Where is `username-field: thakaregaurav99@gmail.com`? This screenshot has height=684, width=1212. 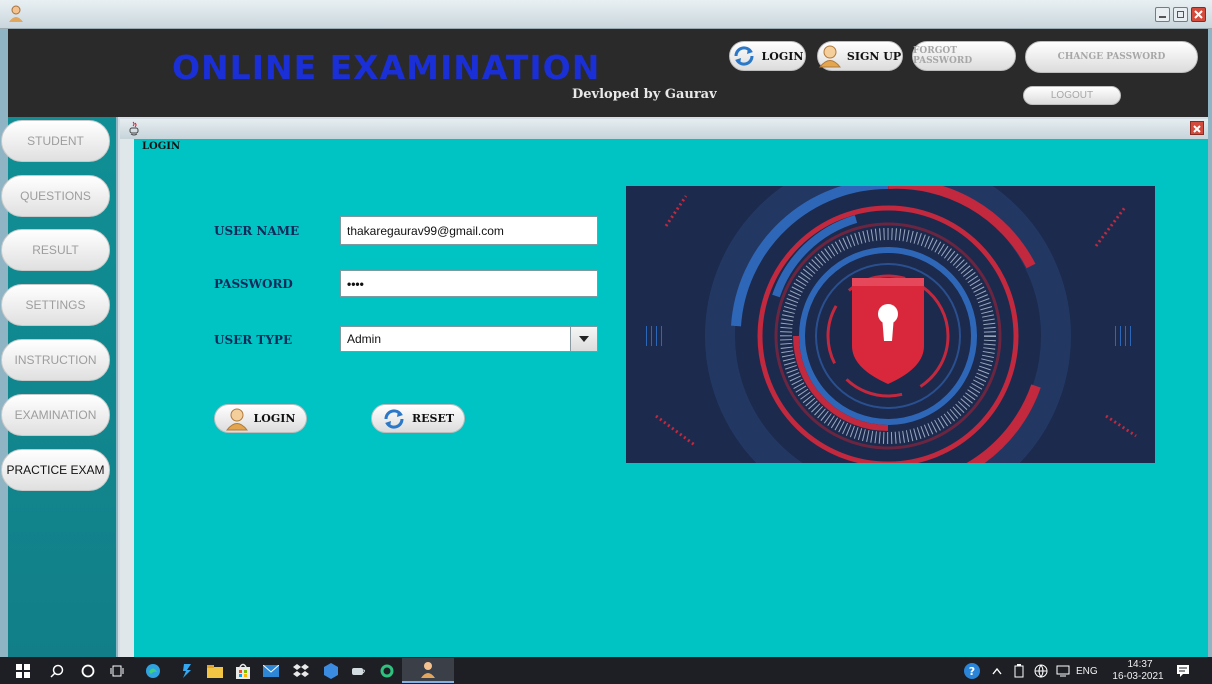 username-field: thakaregaurav99@gmail.com is located at coordinates (469, 230).